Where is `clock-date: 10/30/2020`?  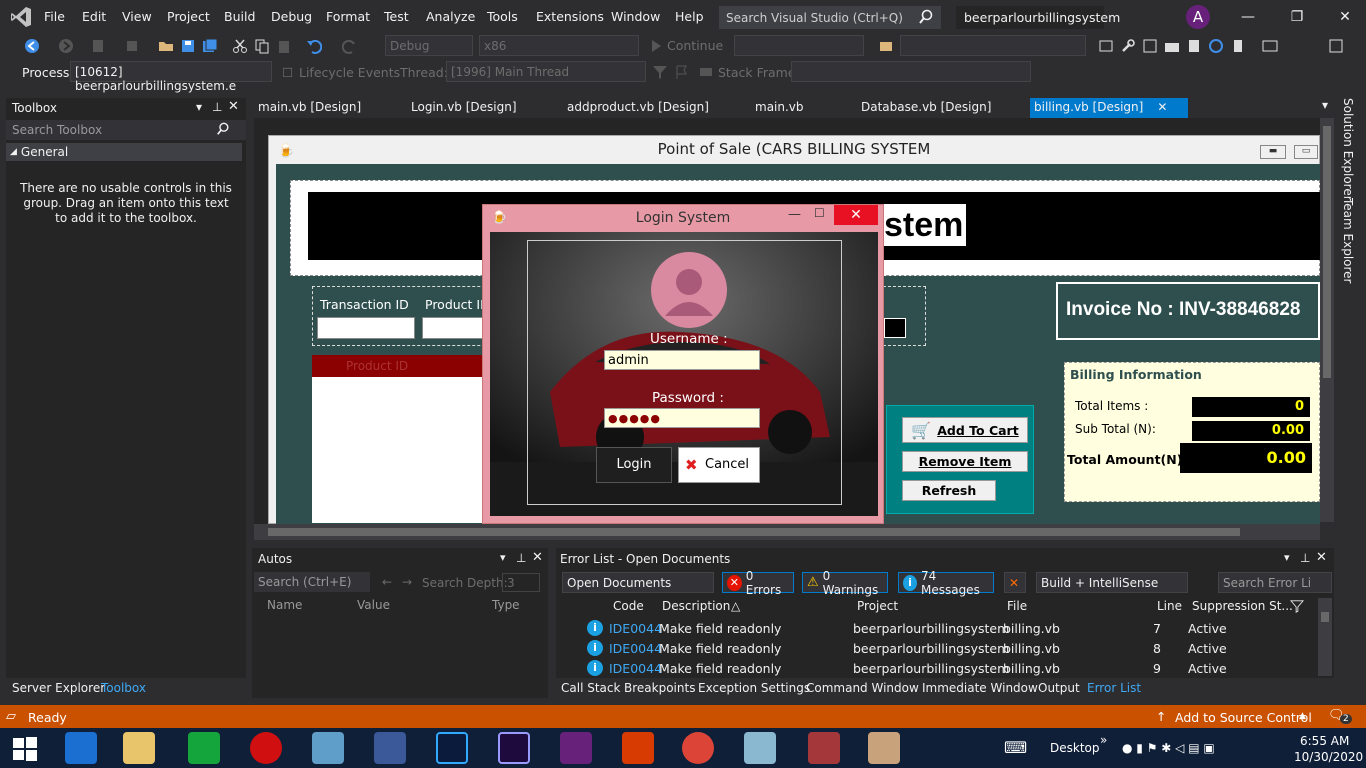
clock-date: 10/30/2020 is located at coordinates (1328, 757).